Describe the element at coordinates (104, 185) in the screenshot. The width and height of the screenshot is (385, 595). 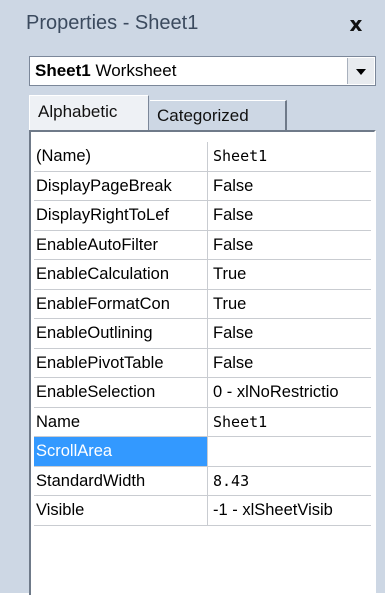
I see `property-name: DisplayPageBreak` at that location.